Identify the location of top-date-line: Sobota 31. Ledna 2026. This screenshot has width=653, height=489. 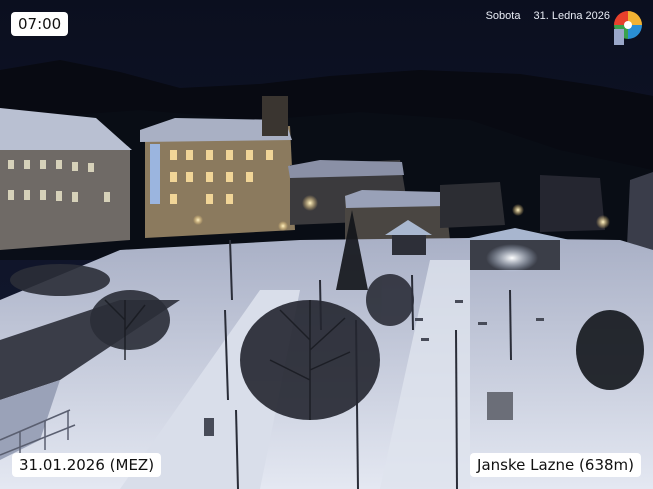
(543, 16).